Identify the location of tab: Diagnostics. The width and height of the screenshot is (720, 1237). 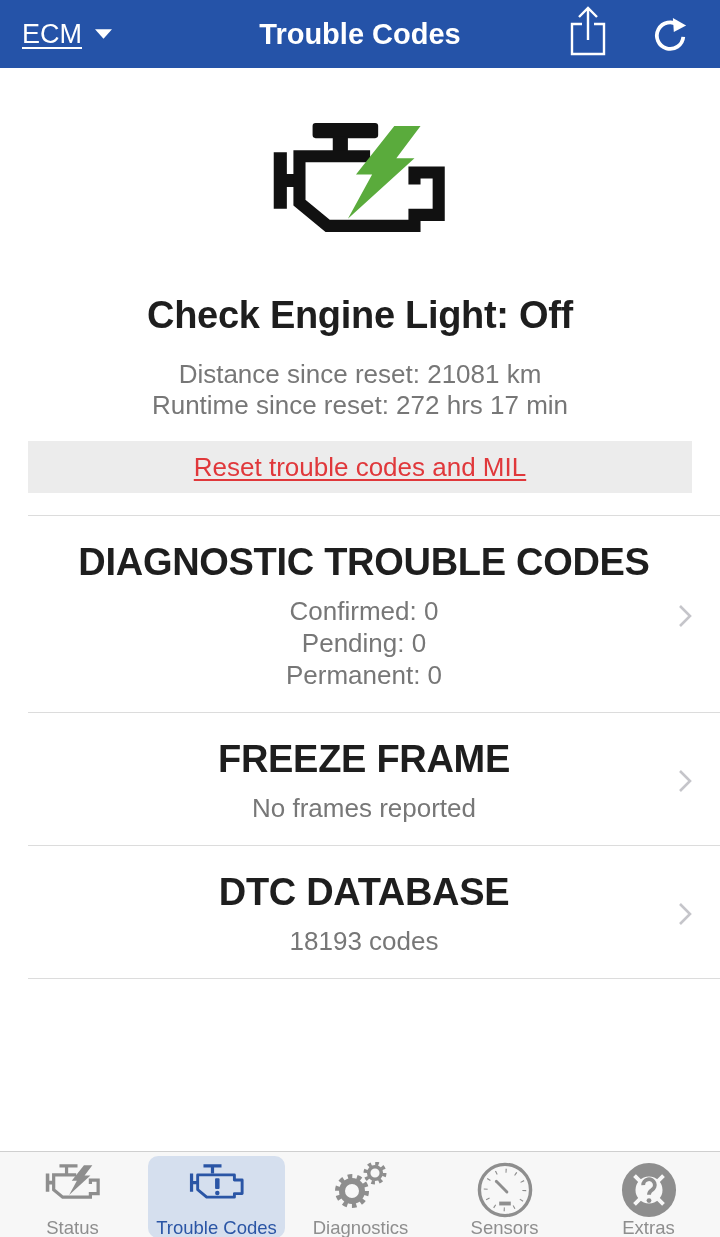
(360, 1196).